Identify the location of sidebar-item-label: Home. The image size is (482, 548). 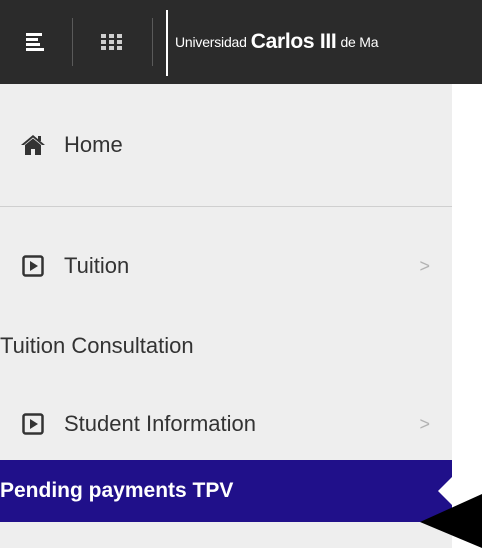
(93, 144).